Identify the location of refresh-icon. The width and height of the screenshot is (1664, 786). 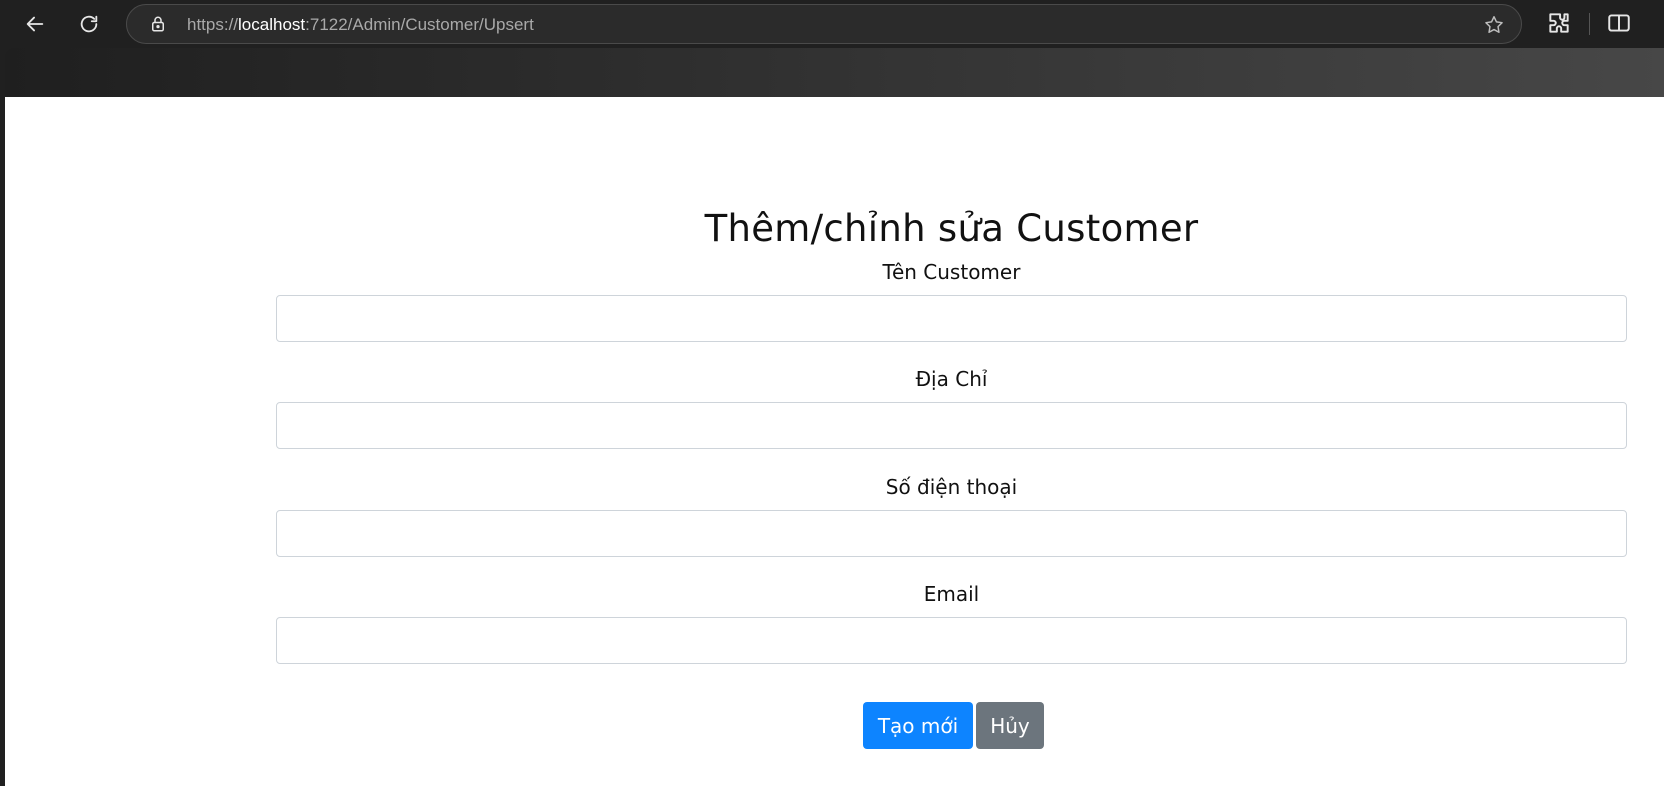
(89, 24).